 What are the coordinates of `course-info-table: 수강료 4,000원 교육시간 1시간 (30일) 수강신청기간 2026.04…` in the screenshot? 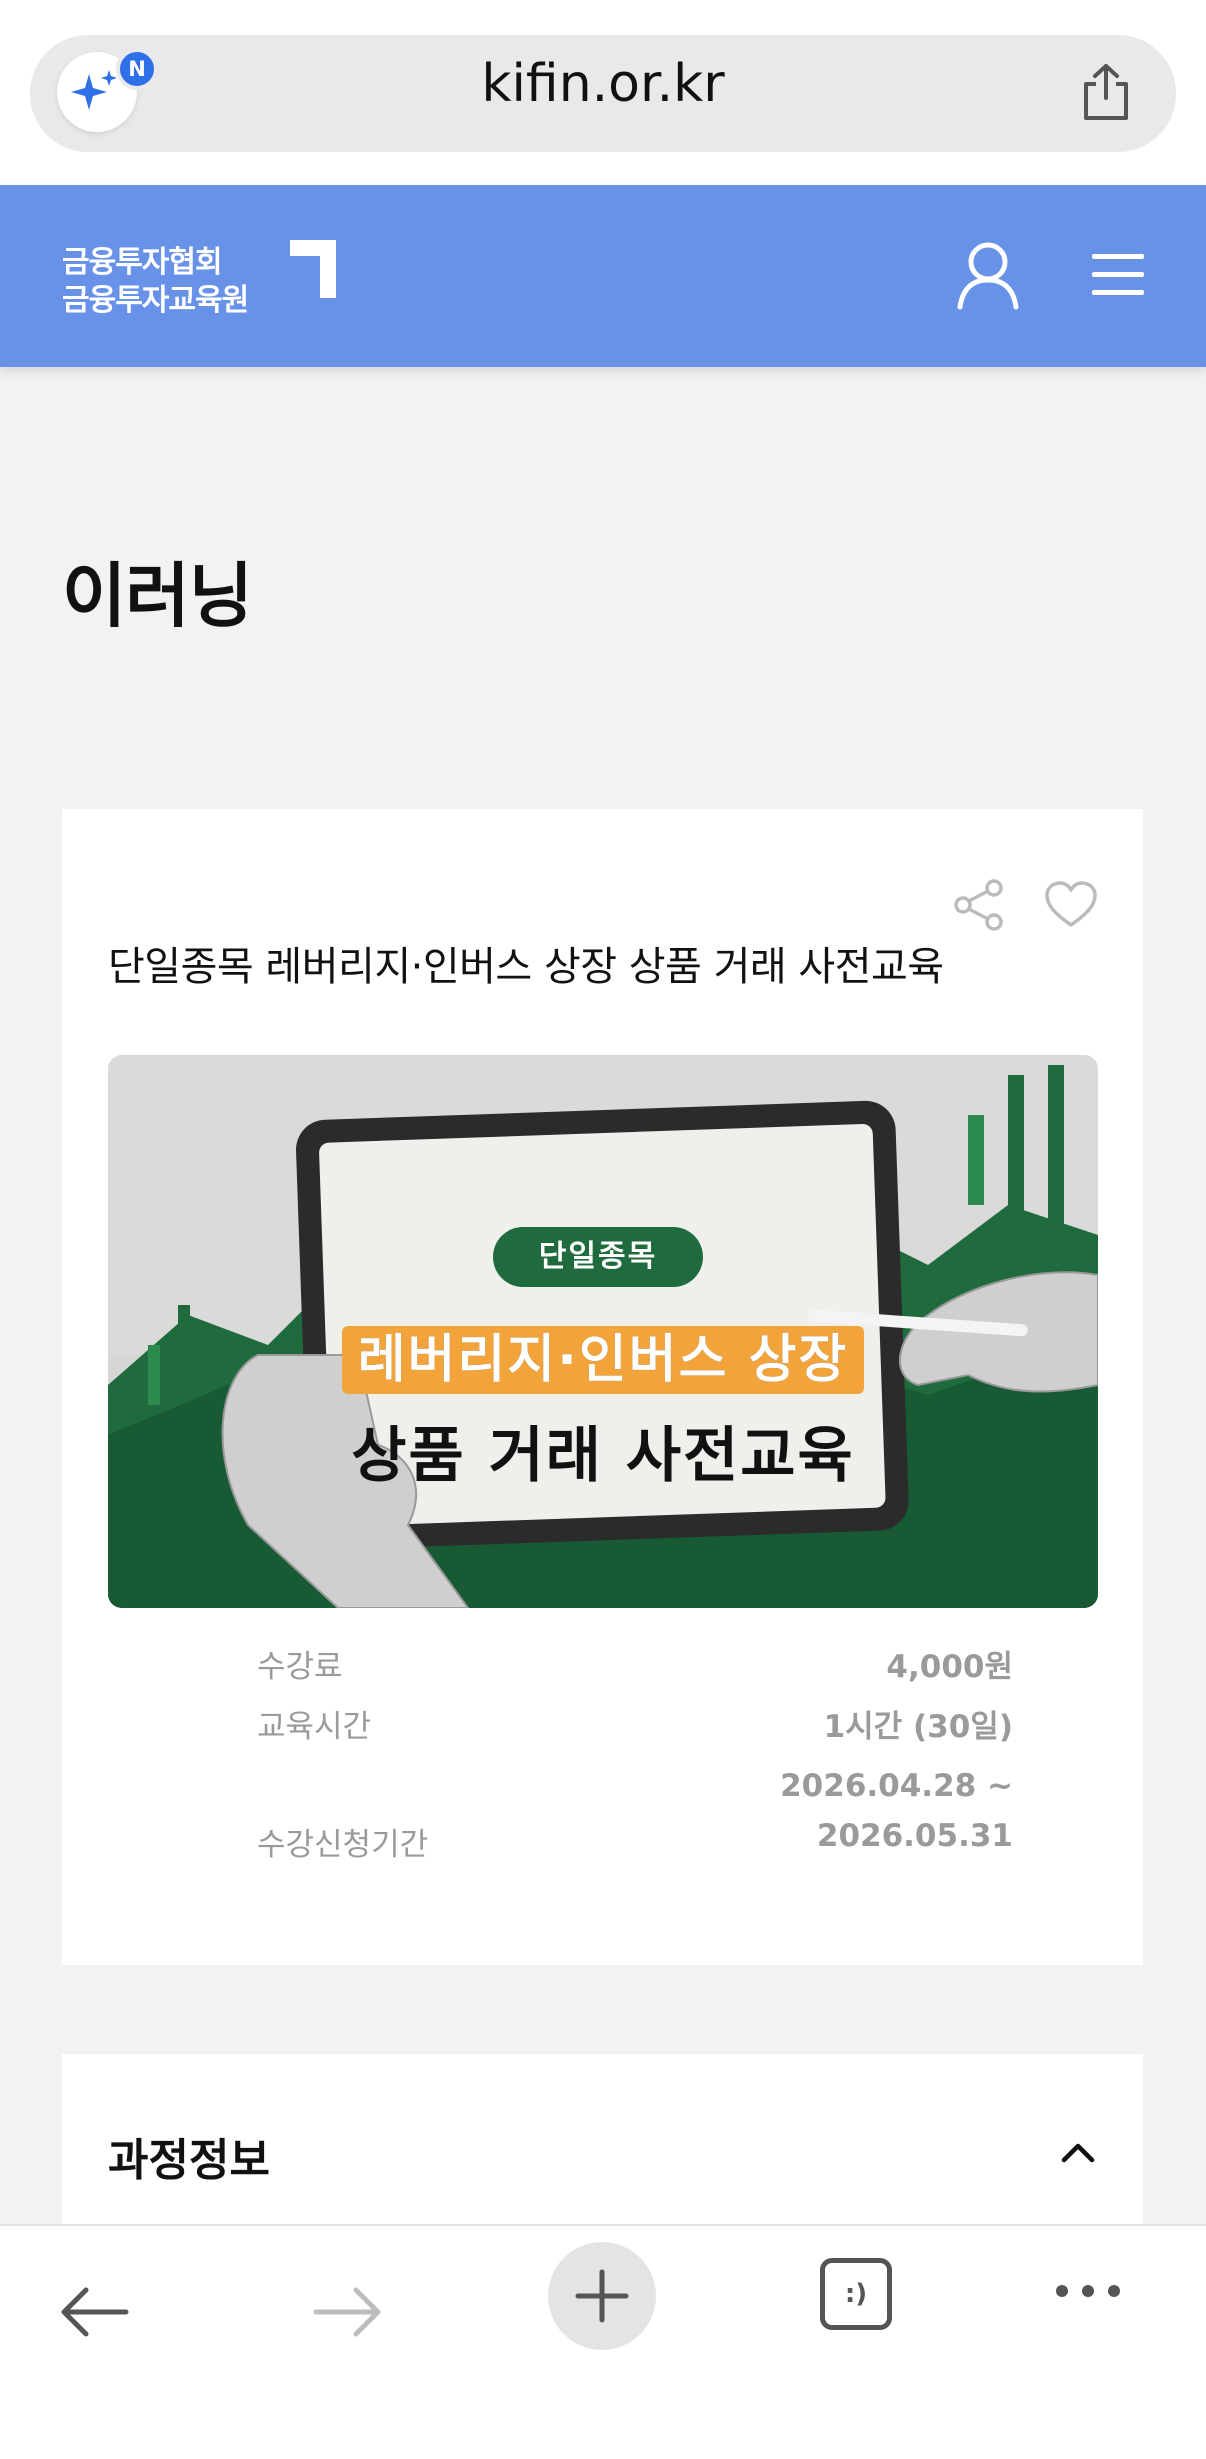 It's located at (635, 1756).